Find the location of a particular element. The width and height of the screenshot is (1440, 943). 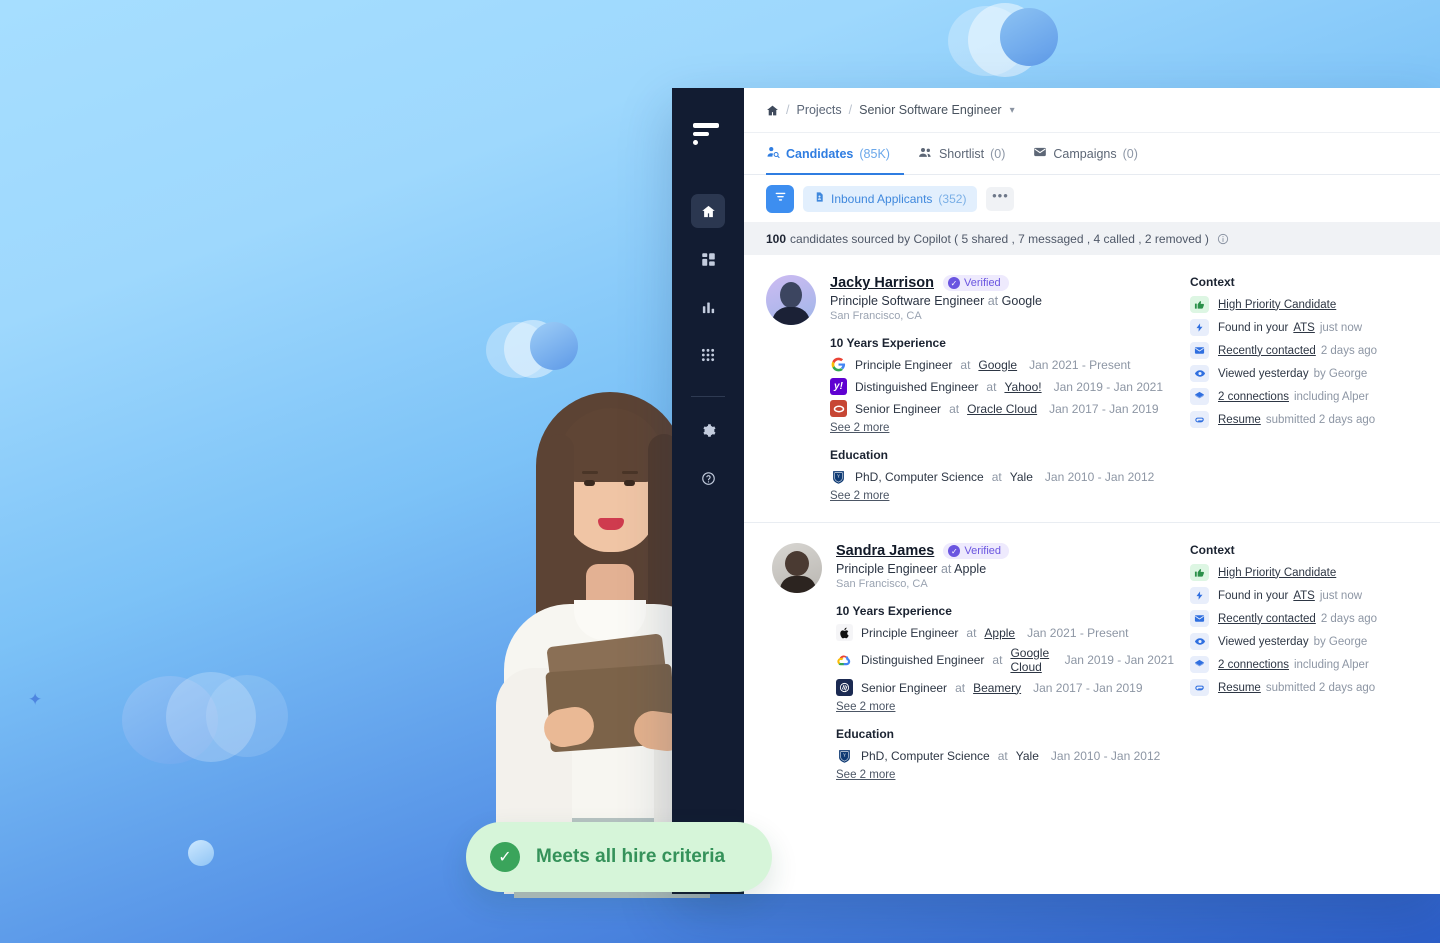

context-item-found-in-ats: Found in your ATS just now is located at coordinates (1304, 595).